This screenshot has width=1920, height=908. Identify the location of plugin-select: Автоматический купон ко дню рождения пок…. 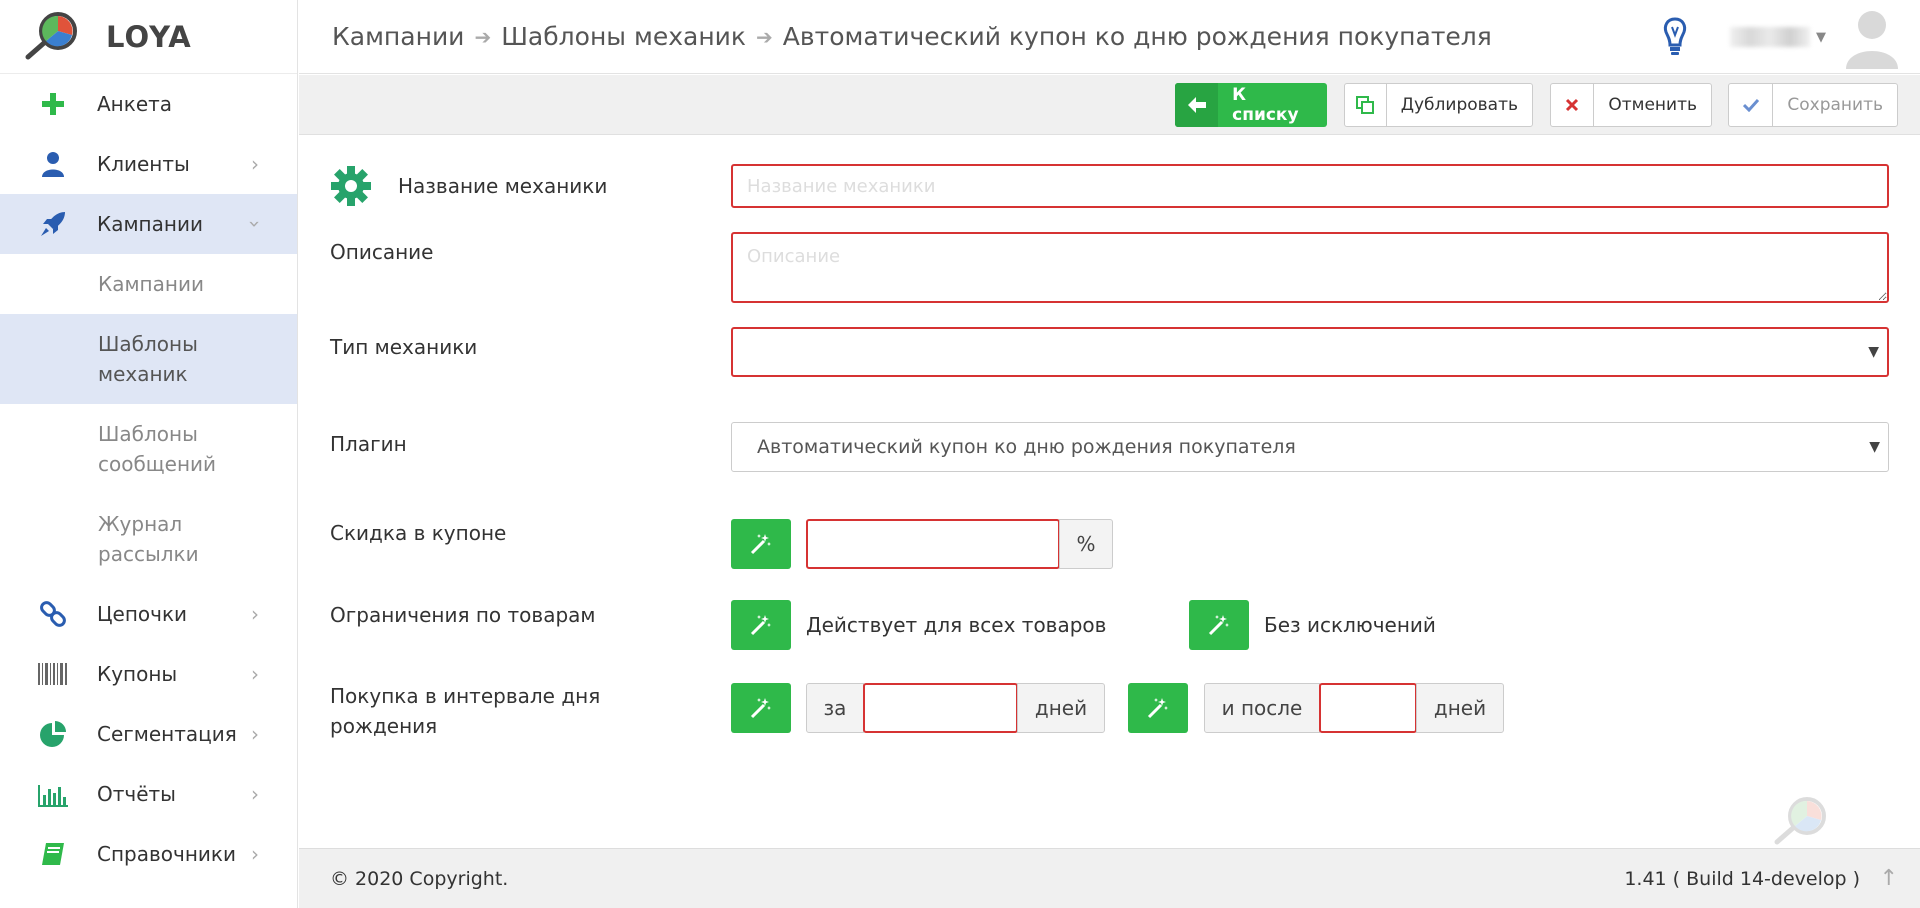
(1310, 447).